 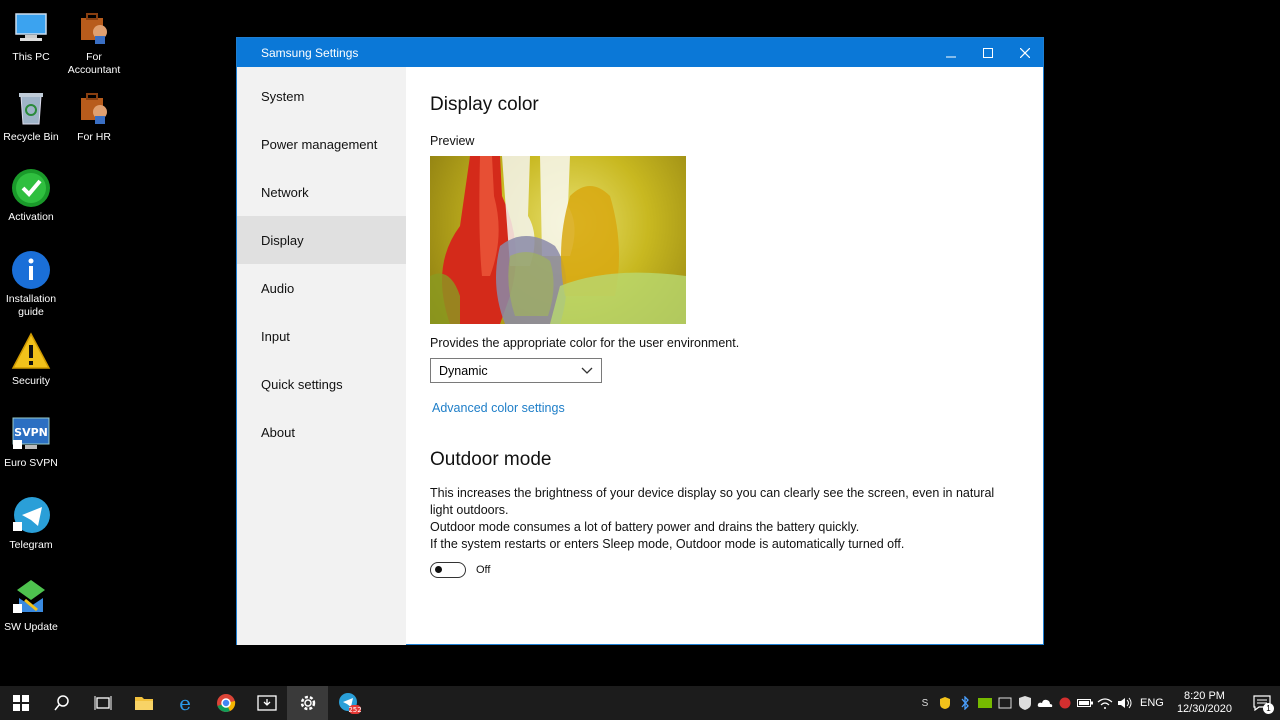 What do you see at coordinates (321, 288) in the screenshot?
I see `sidebar-item-audio: Audio` at bounding box center [321, 288].